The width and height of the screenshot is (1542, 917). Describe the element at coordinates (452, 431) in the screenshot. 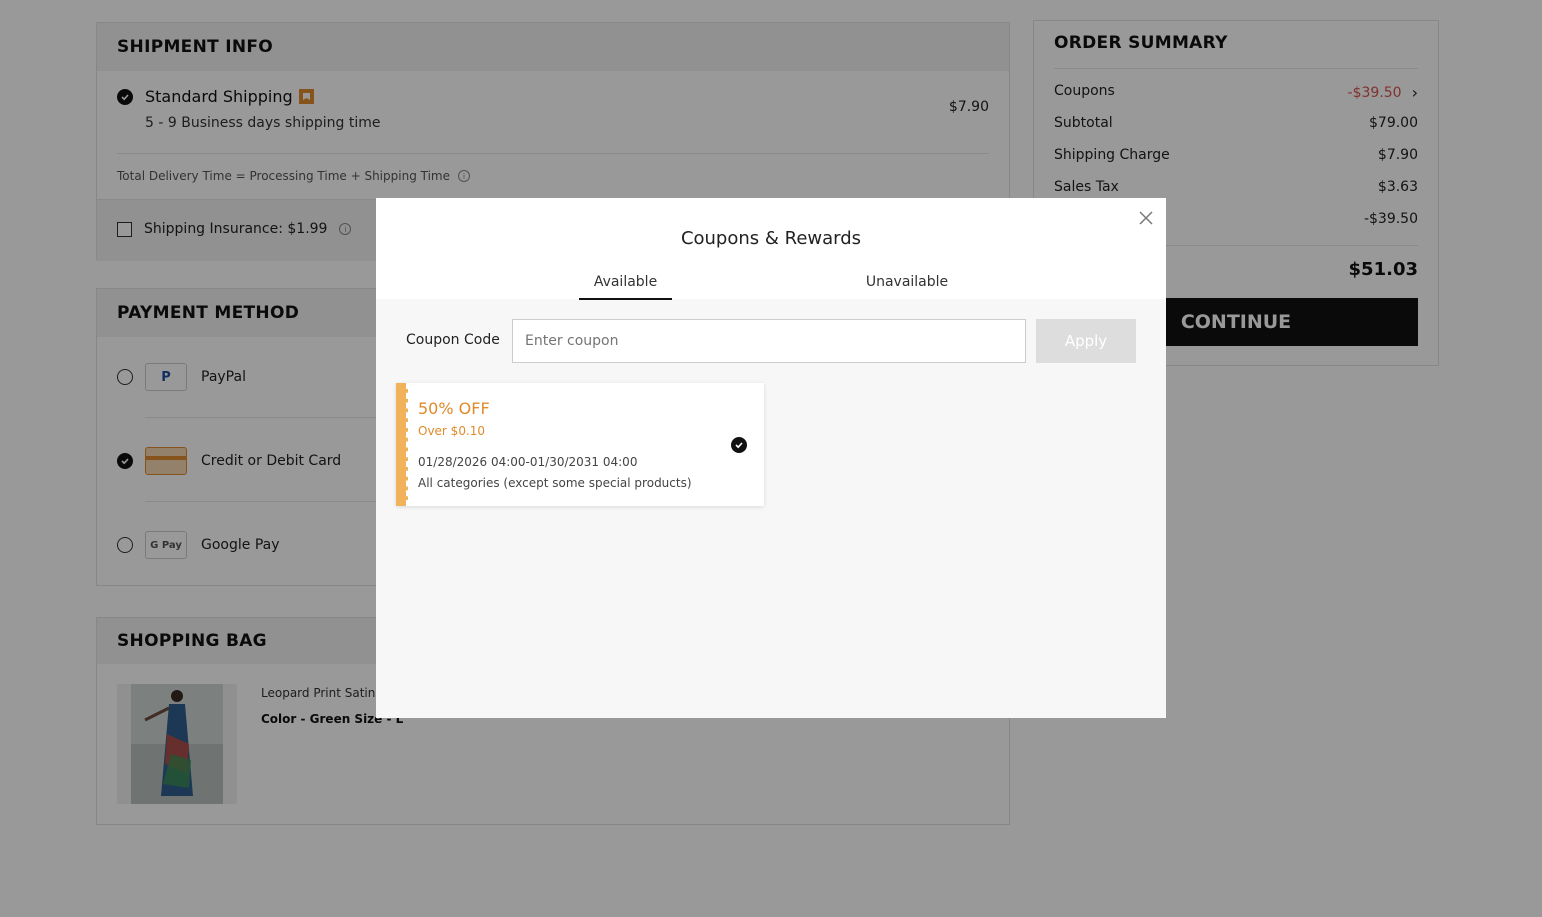

I see `coupon-condition: Over $0.10` at that location.